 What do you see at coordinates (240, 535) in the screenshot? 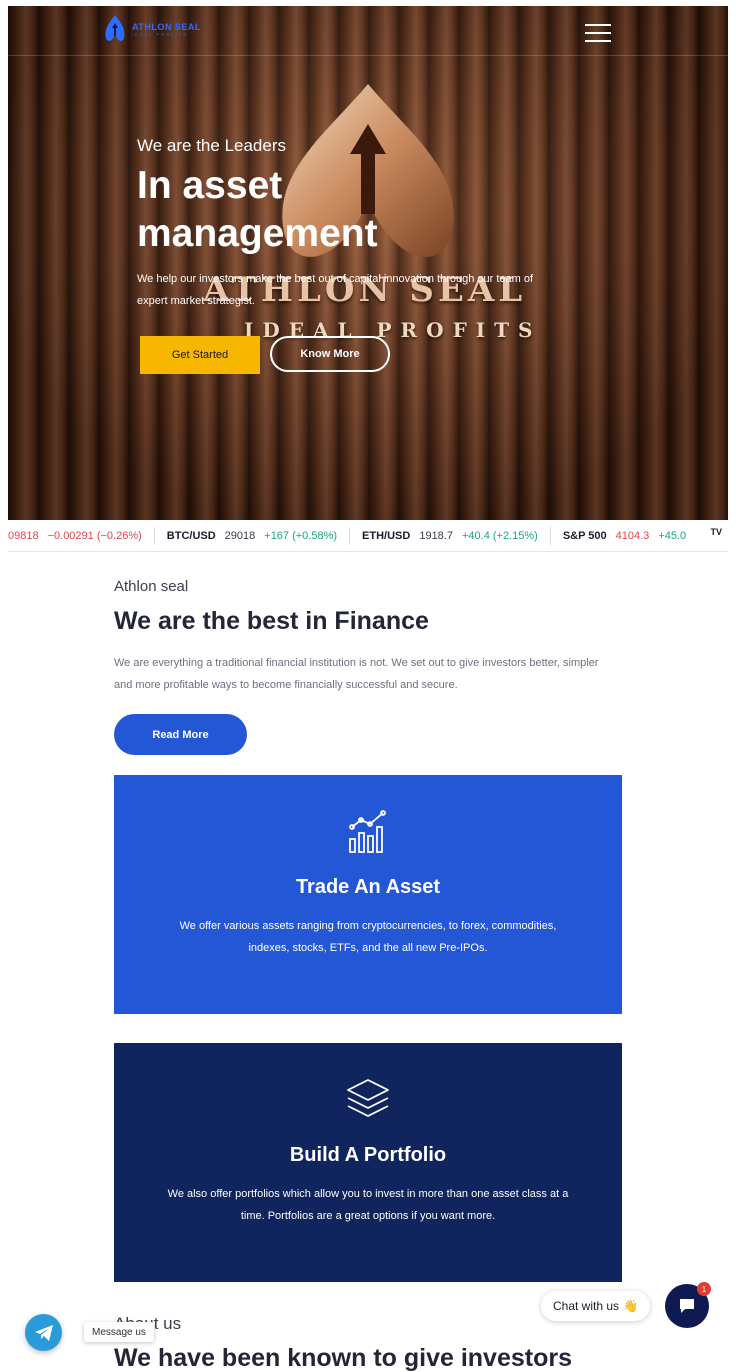
I see `ticker-price: 29018` at bounding box center [240, 535].